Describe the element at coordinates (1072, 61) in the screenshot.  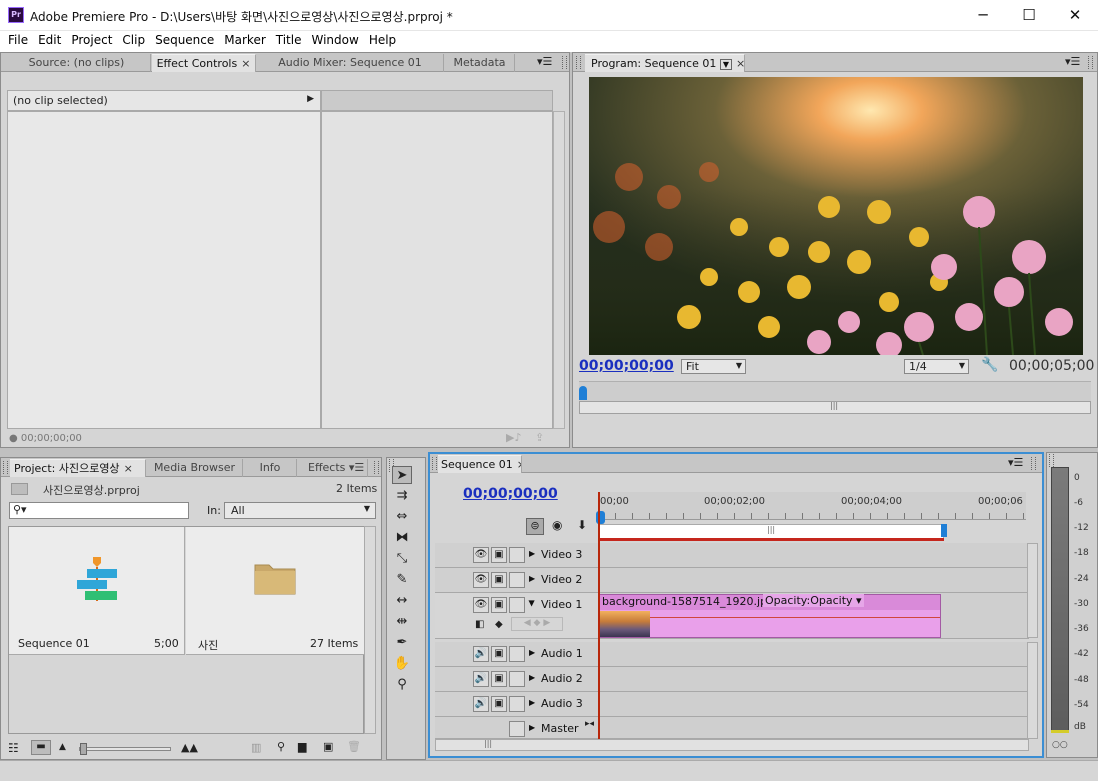
I see `panel-menu-icon: ▾☰` at that location.